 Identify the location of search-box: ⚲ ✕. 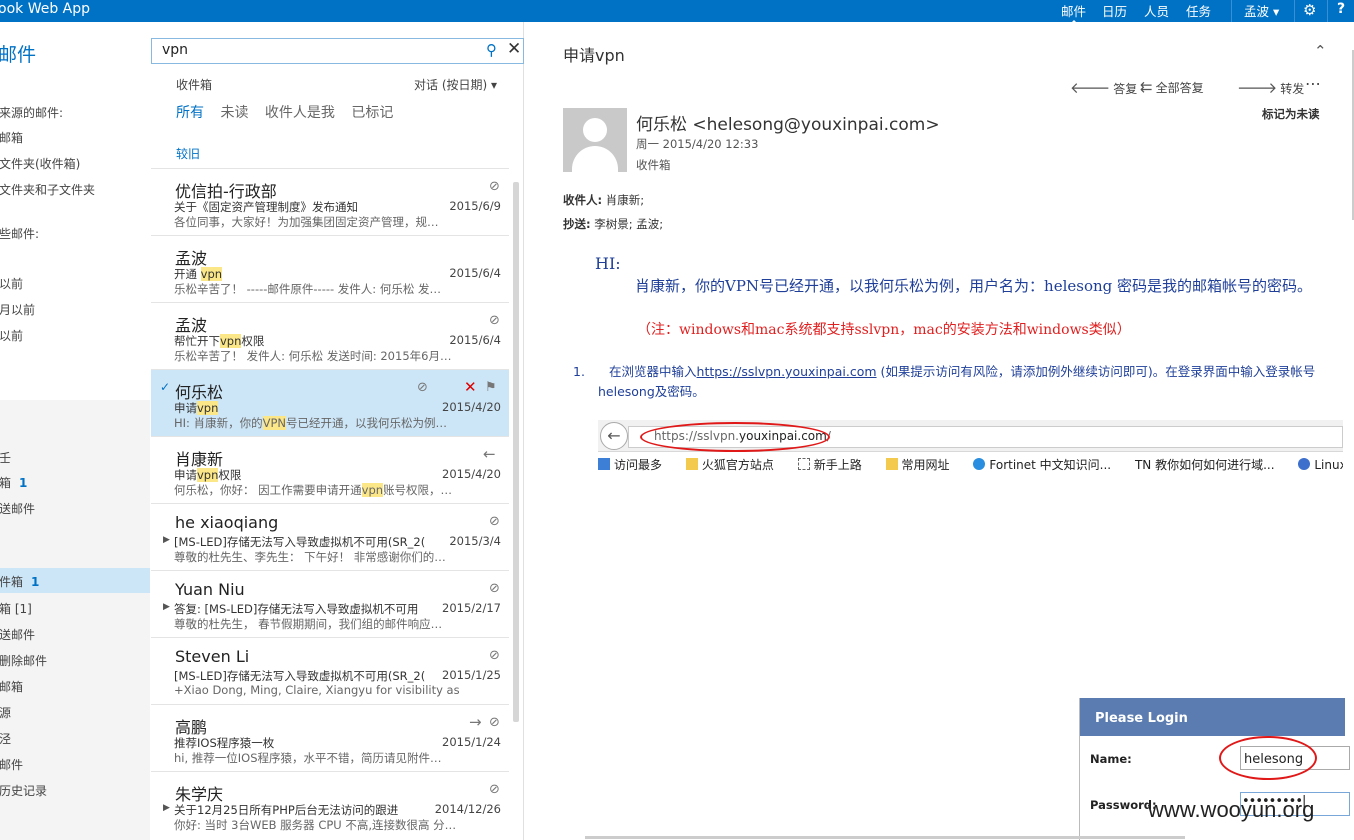
(337, 51).